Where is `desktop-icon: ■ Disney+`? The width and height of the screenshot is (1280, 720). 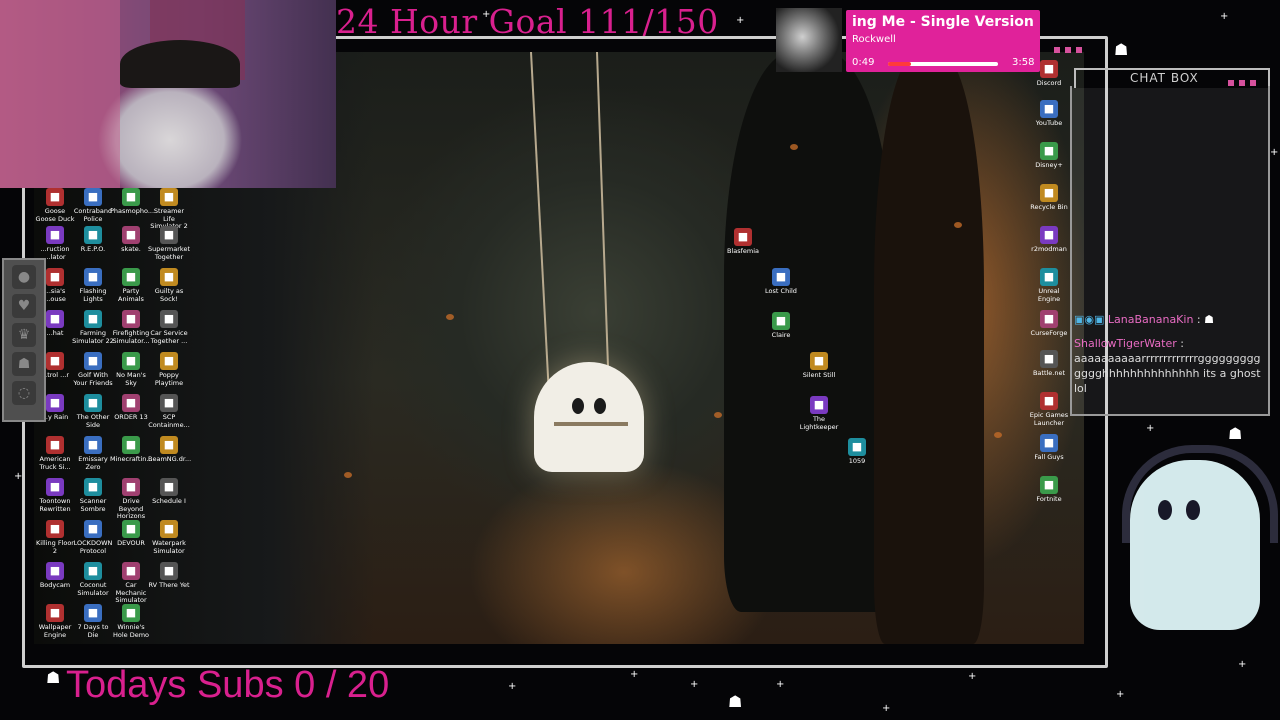
desktop-icon: ■ Disney+ is located at coordinates (1049, 156).